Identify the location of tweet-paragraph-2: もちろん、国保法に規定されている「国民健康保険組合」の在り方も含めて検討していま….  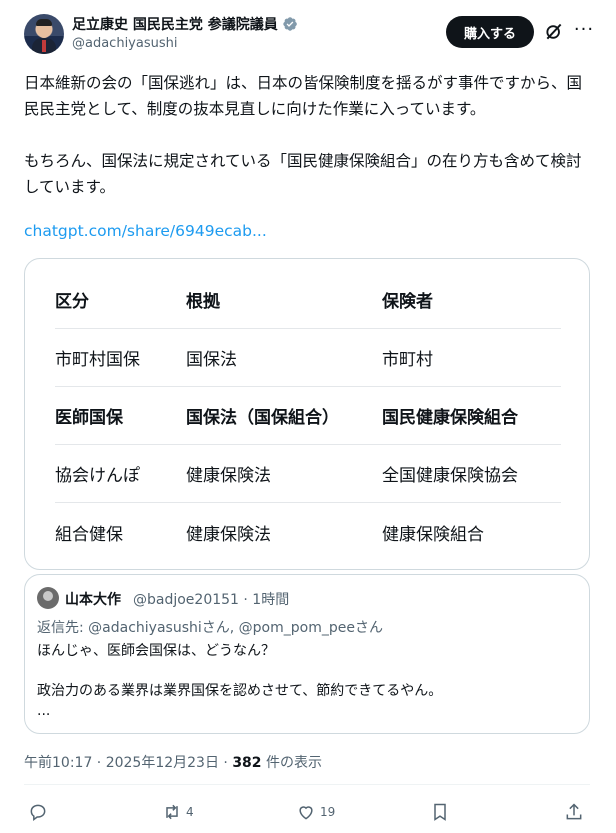
(303, 174).